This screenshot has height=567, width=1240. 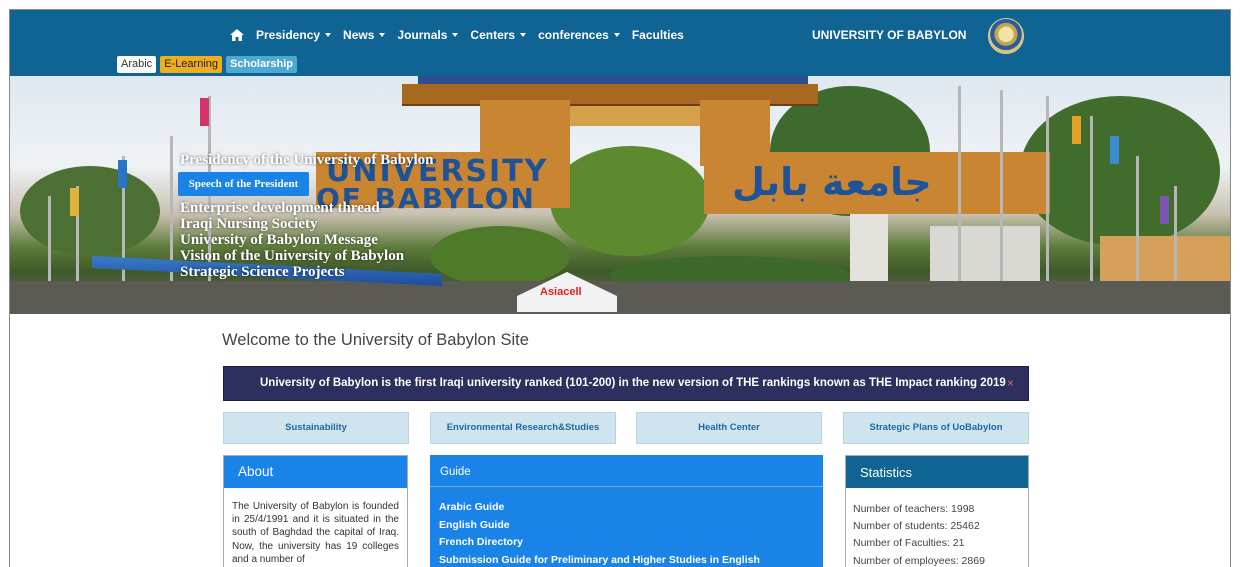 I want to click on slide-link-message: University of Babylon Message, so click(x=279, y=240).